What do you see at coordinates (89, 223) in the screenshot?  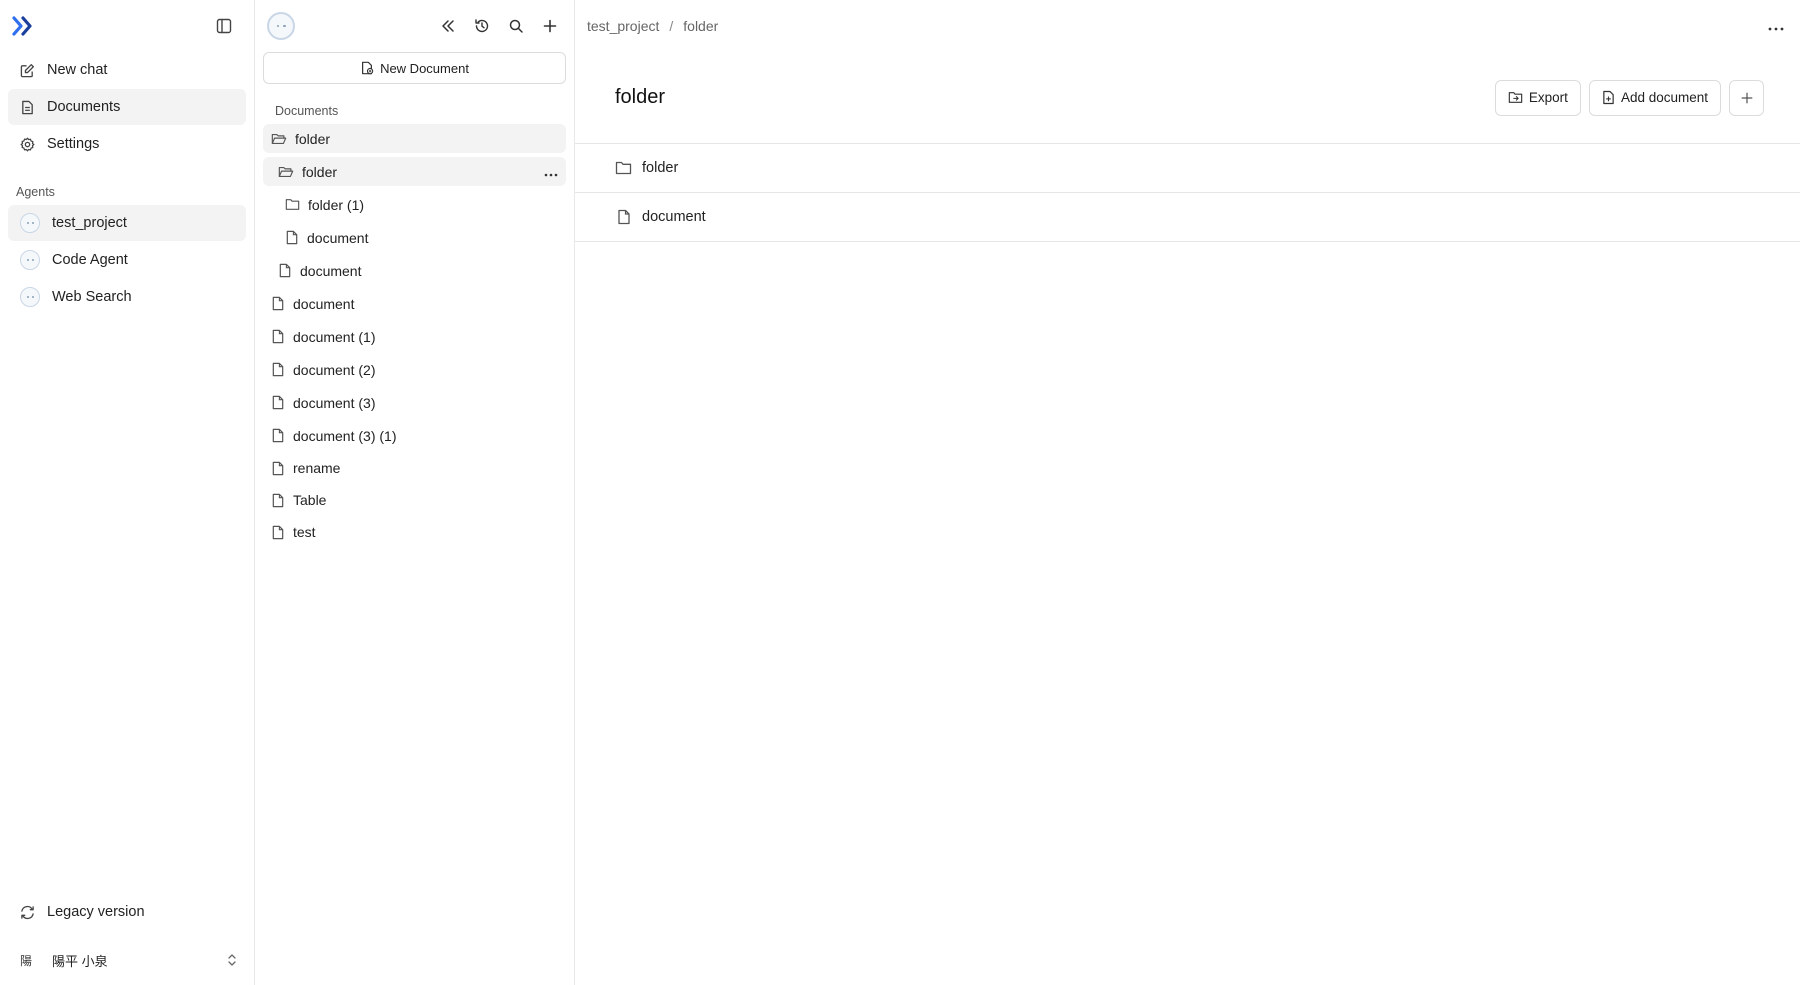 I see `agent-label: test_project` at bounding box center [89, 223].